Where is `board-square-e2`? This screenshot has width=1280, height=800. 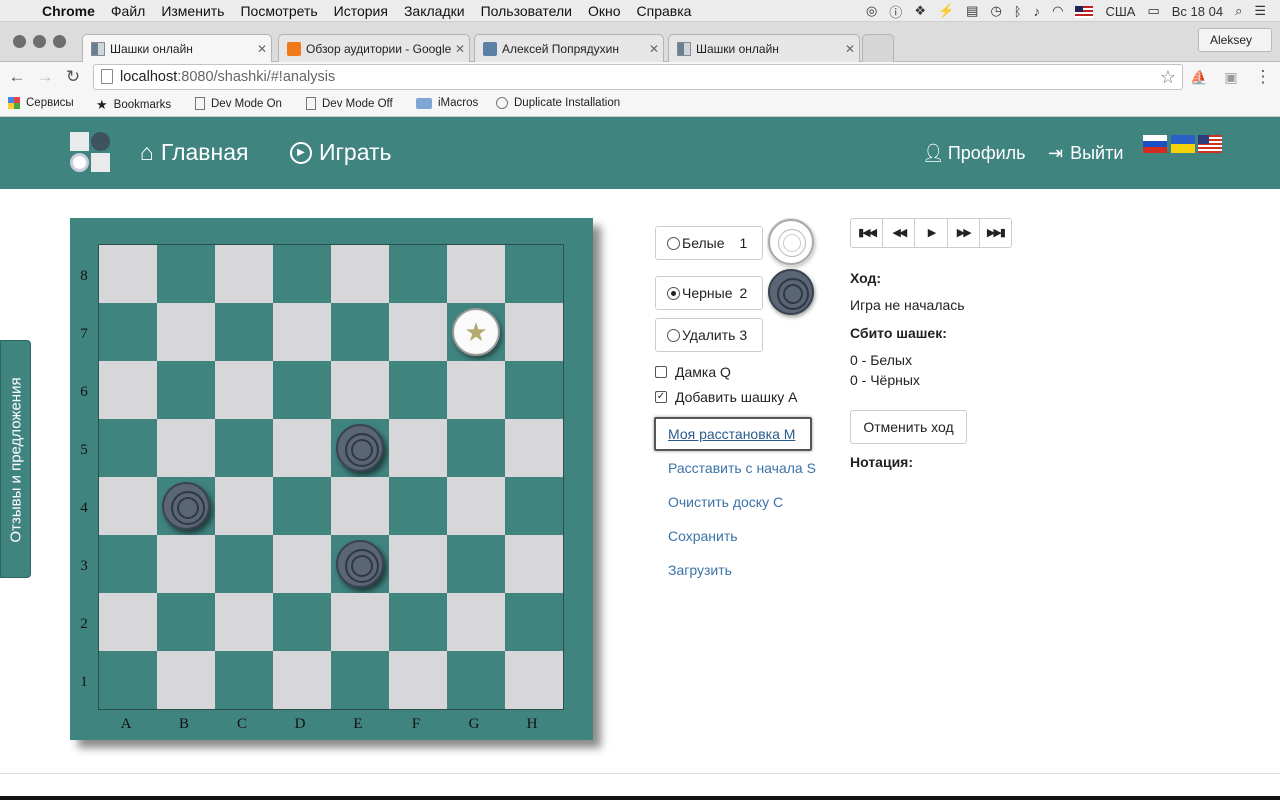 board-square-e2 is located at coordinates (360, 622).